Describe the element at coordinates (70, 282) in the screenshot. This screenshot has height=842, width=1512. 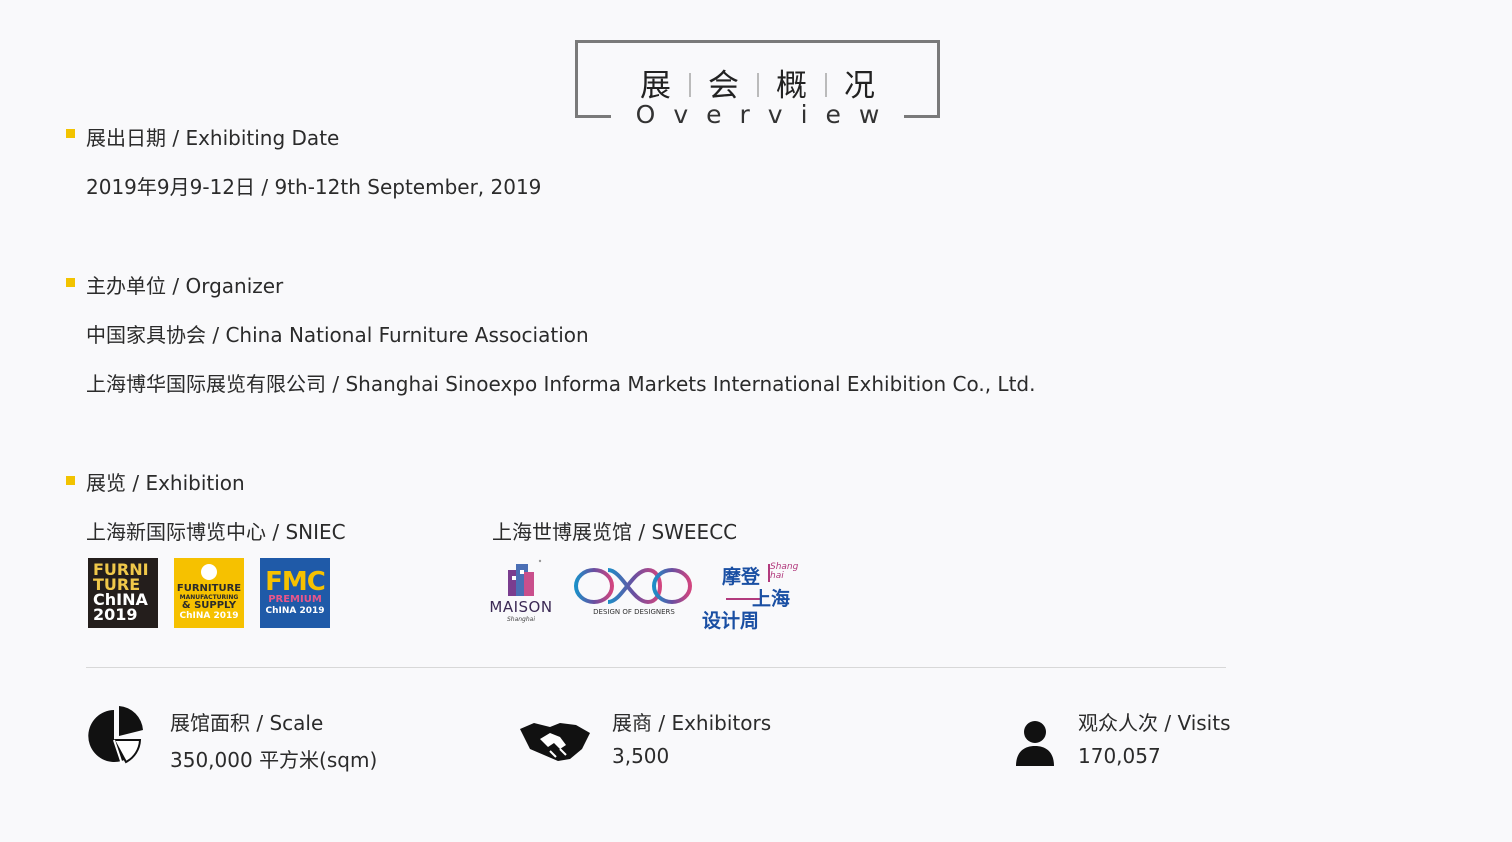
I see `bullet-organizer` at that location.